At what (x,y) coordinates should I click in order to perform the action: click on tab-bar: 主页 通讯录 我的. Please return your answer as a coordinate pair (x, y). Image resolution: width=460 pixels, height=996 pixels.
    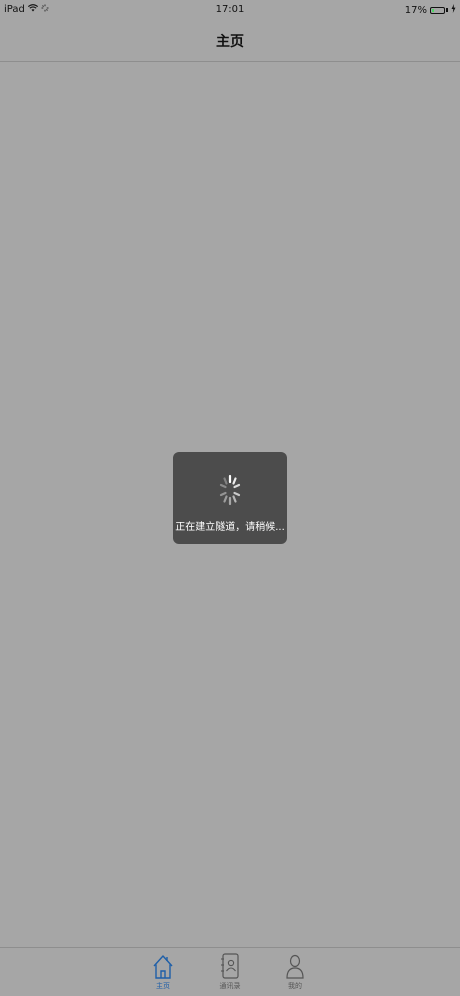
    Looking at the image, I should click on (230, 971).